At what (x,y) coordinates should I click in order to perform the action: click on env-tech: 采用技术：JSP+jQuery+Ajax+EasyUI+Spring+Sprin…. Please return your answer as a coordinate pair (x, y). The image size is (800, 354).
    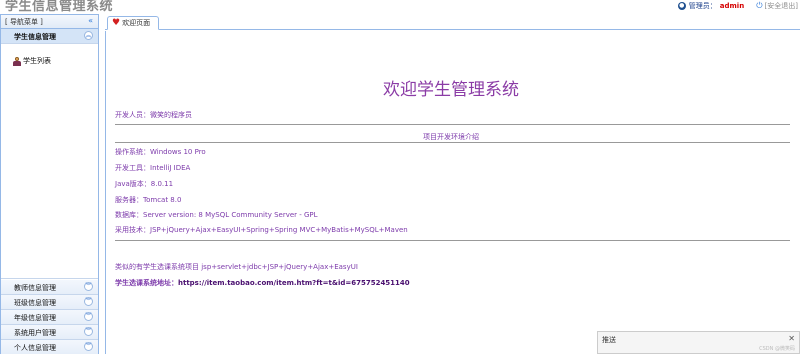
    Looking at the image, I should click on (261, 230).